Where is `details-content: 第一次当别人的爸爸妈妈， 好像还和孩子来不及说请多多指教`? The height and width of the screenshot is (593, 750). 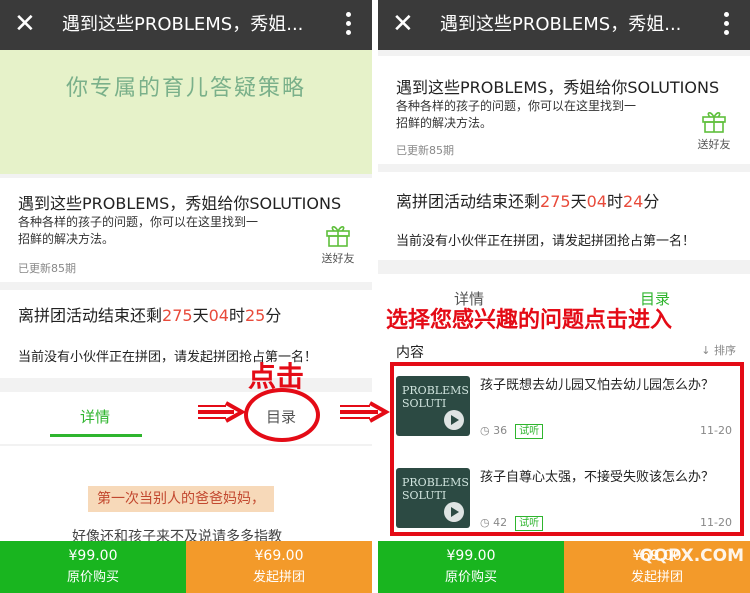
details-content: 第一次当别人的爸爸妈妈， 好像还和孩子来不及说请多多指教 is located at coordinates (186, 495).